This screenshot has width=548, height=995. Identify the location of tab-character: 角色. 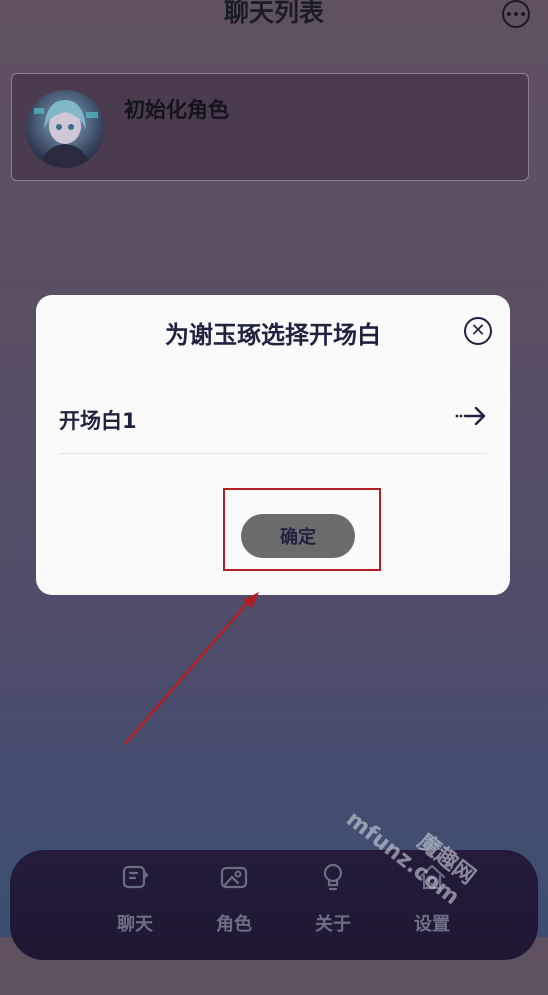
(234, 902).